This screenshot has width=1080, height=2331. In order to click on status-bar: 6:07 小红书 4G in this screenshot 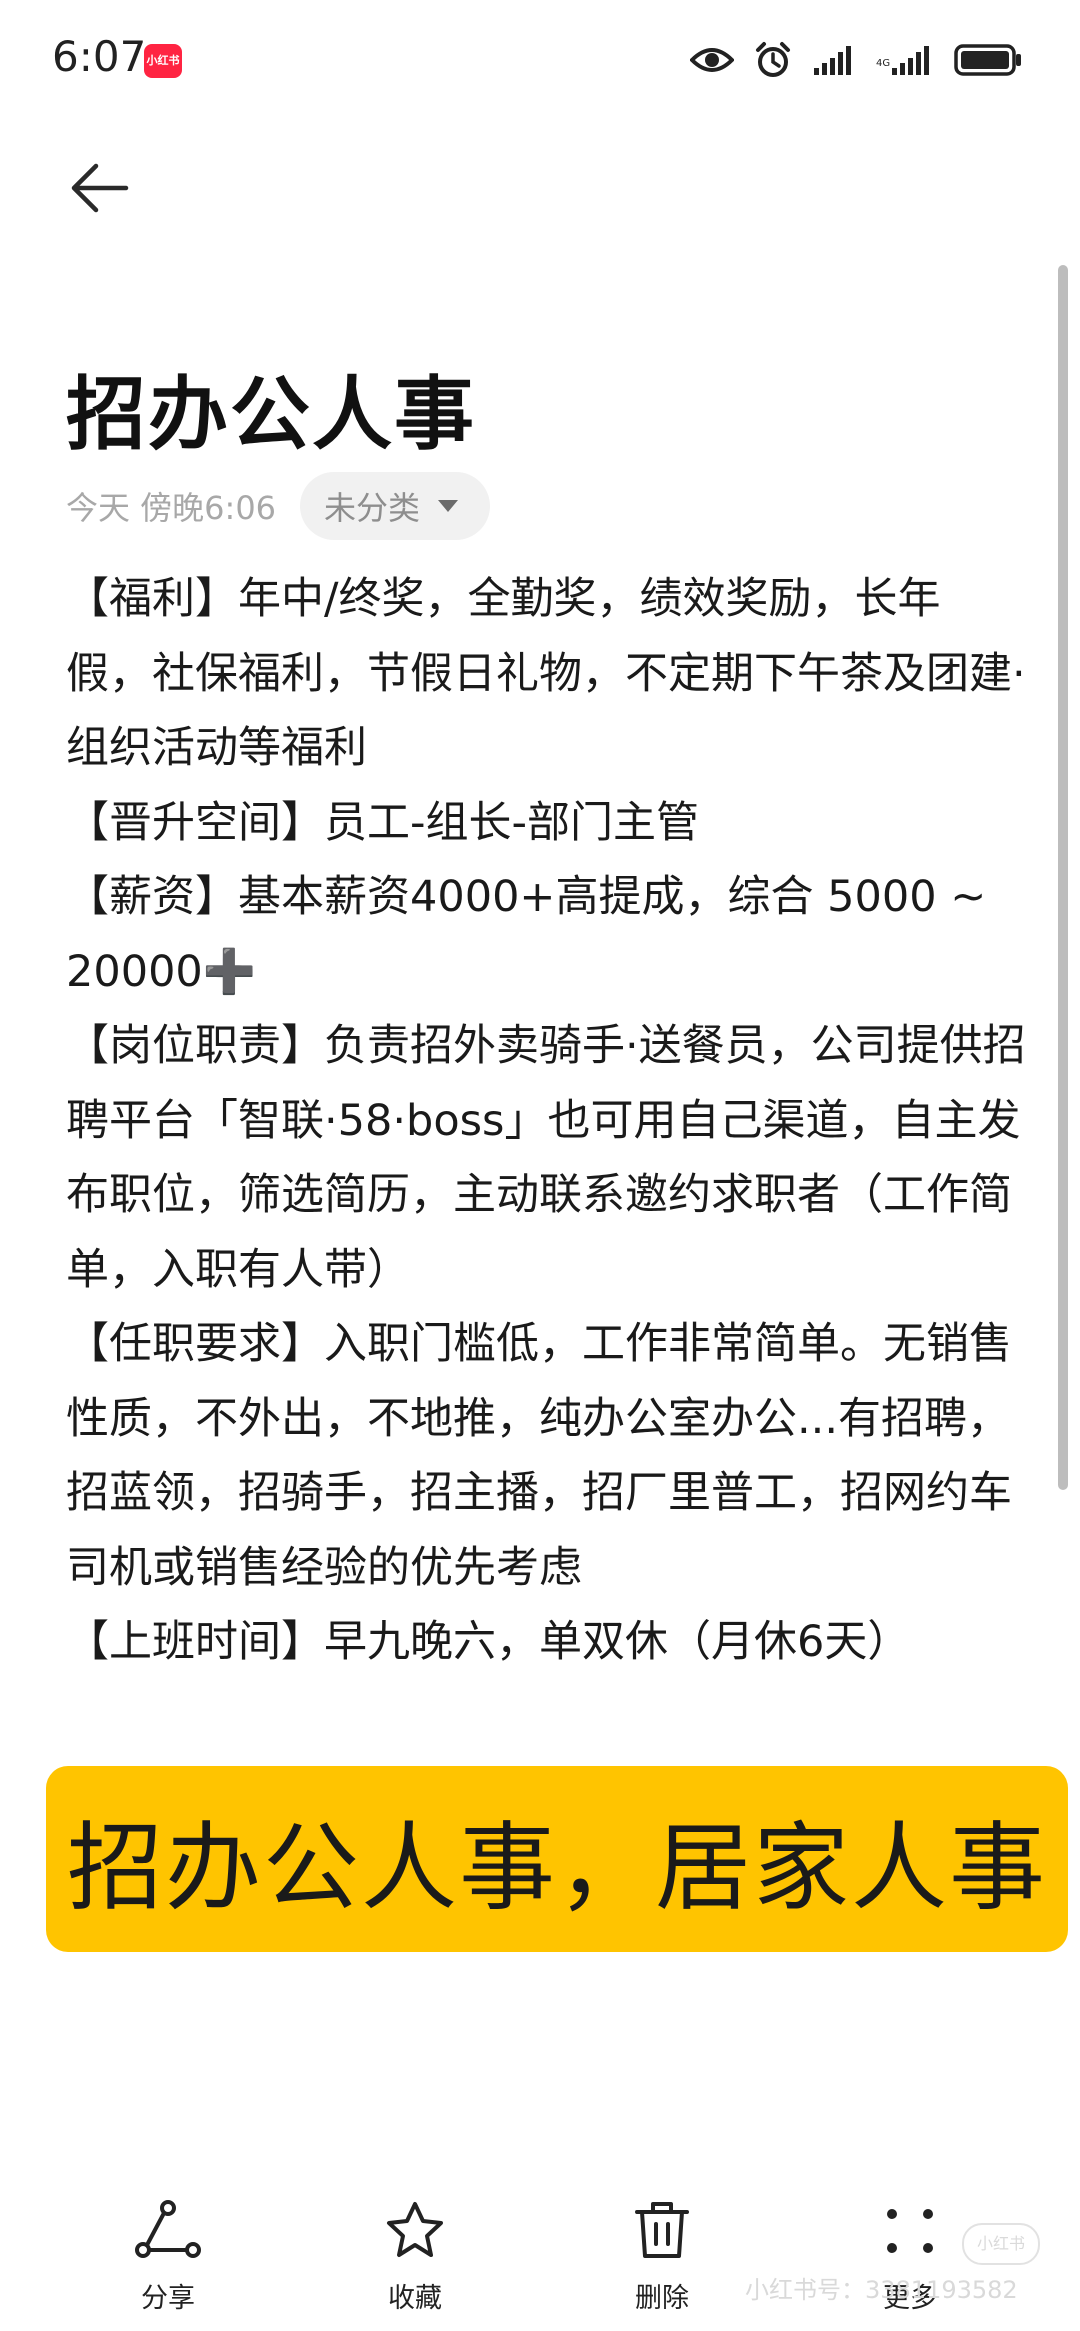, I will do `click(540, 60)`.